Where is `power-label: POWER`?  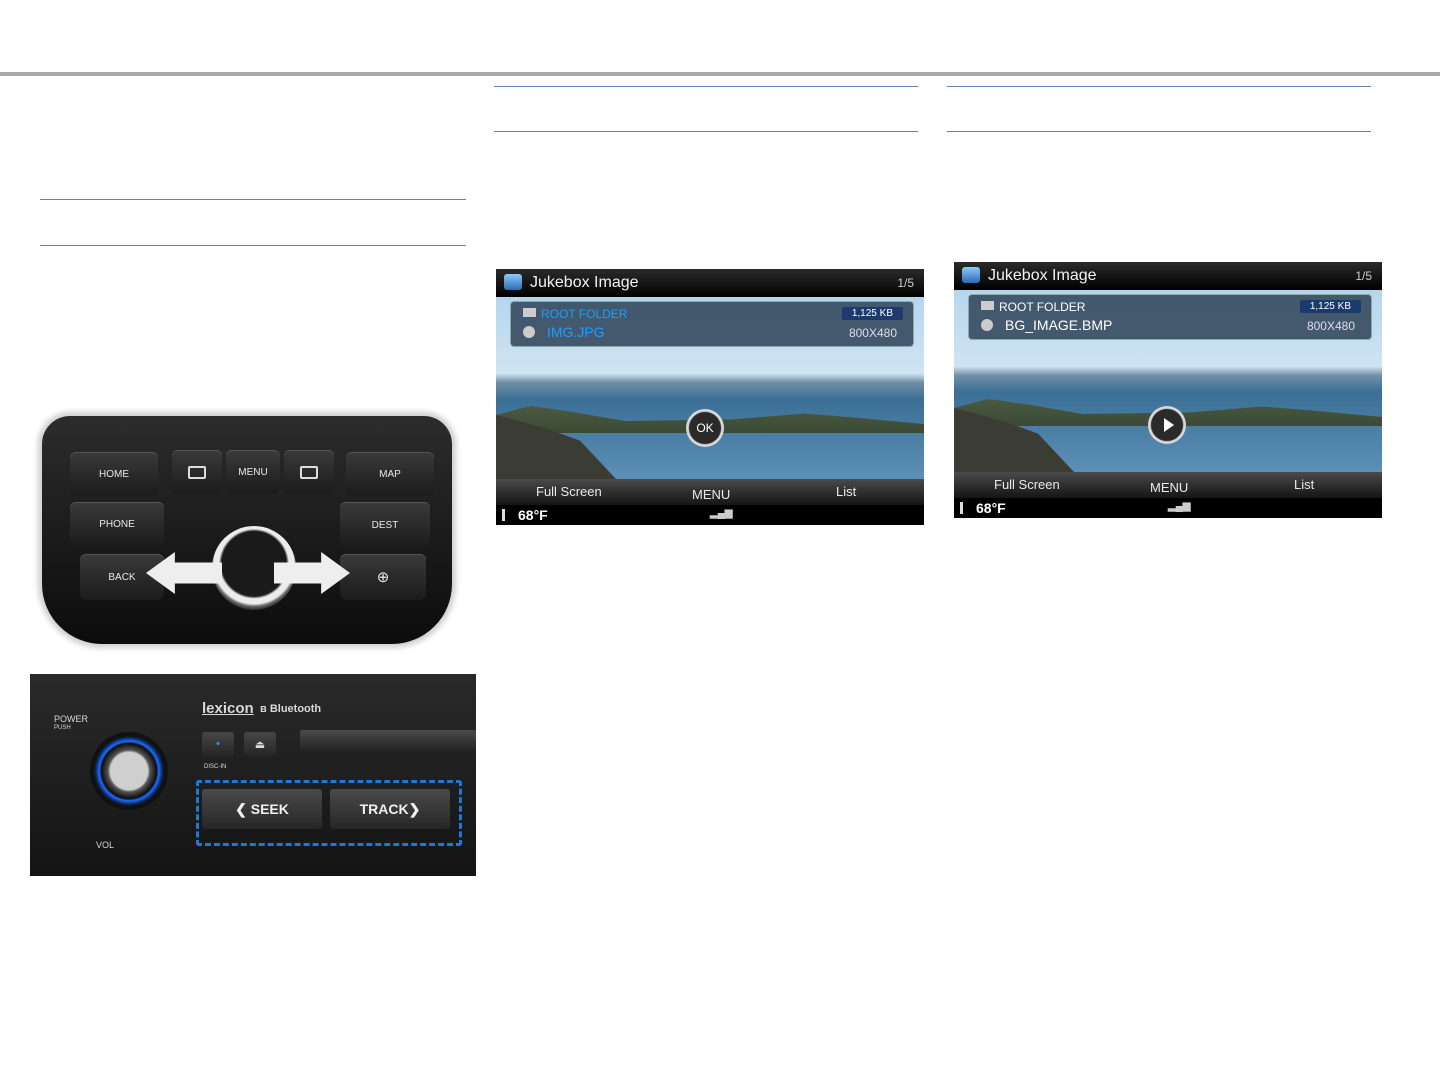 power-label: POWER is located at coordinates (71, 719).